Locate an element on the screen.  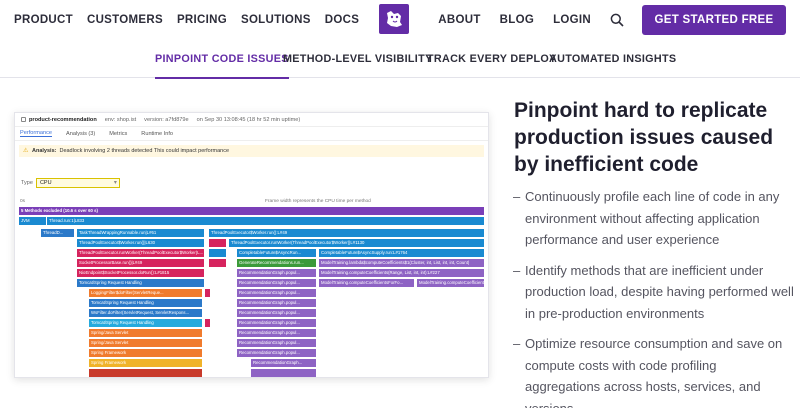
nav-left: PRODUCT CUSTOMERS PRICING SOLUTIONS DOCS is located at coordinates (186, 20).